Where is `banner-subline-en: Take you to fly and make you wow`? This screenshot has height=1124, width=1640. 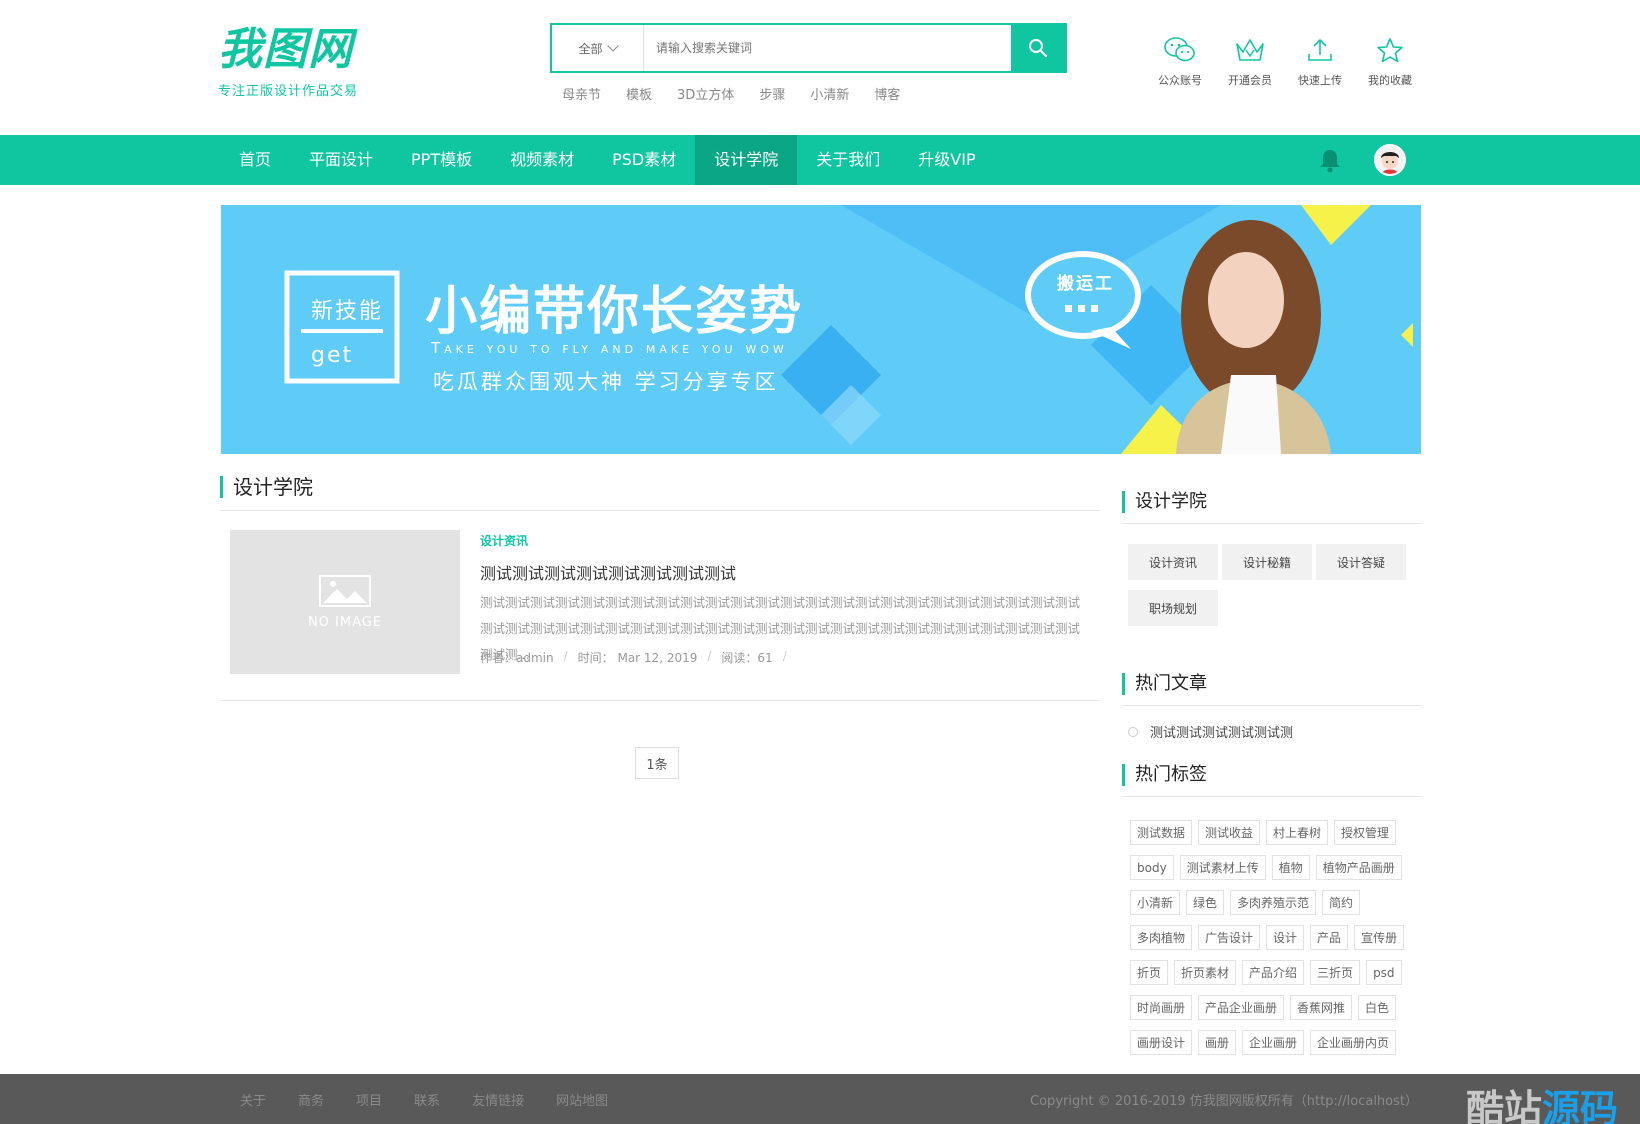 banner-subline-en: Take you to fly and make you wow is located at coordinates (609, 348).